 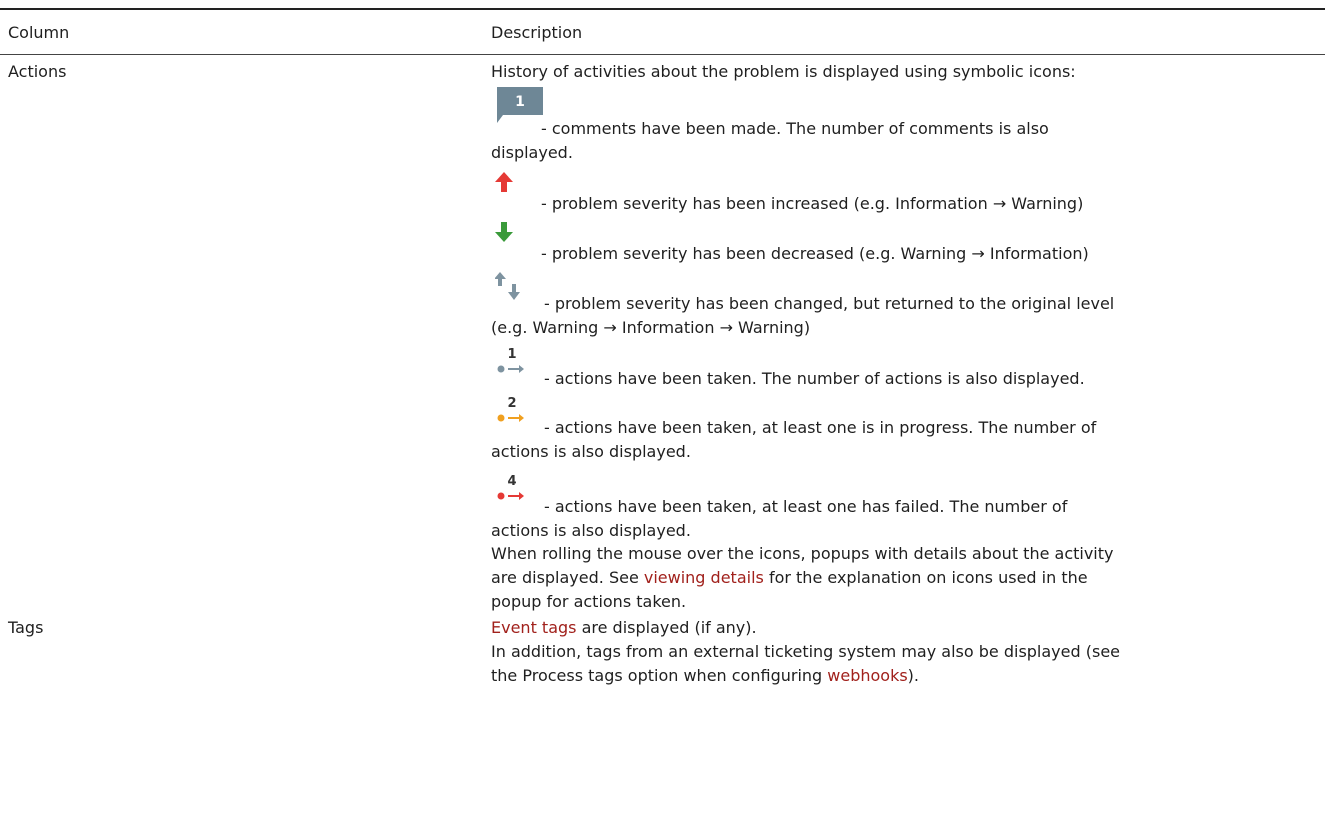 What do you see at coordinates (520, 102) in the screenshot?
I see `comment-count: 1` at bounding box center [520, 102].